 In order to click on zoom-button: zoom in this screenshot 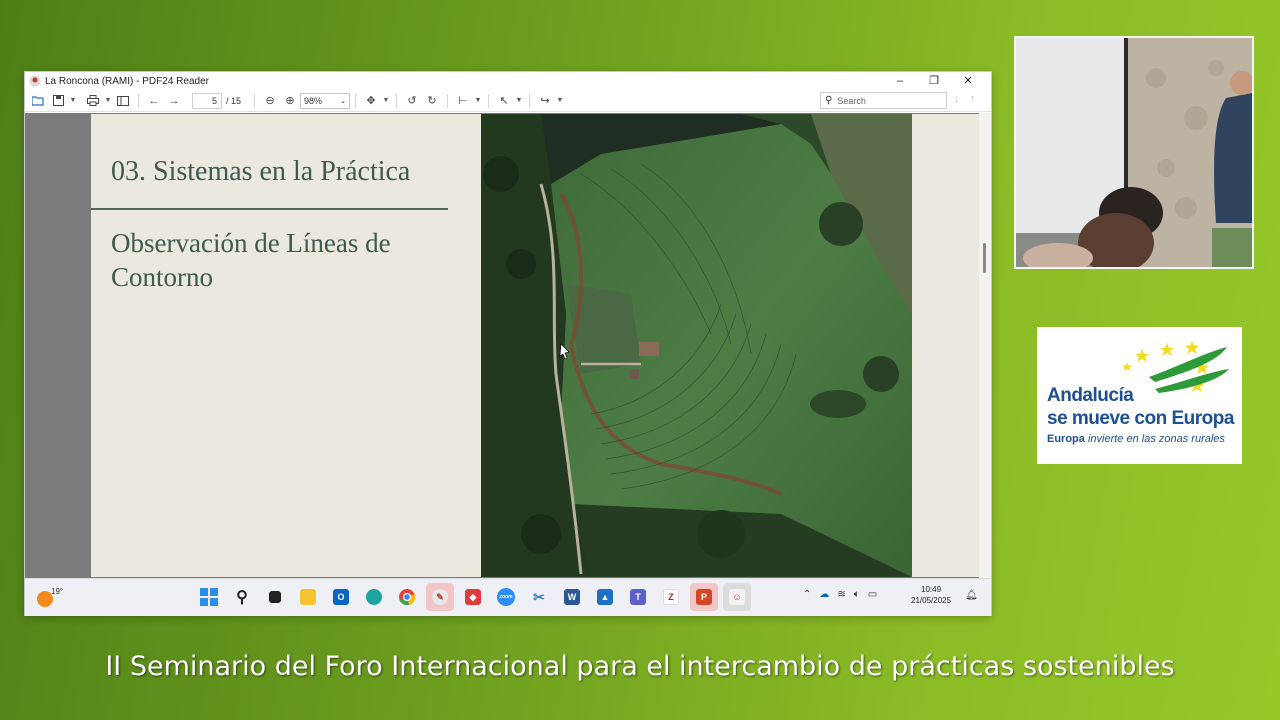, I will do `click(506, 597)`.